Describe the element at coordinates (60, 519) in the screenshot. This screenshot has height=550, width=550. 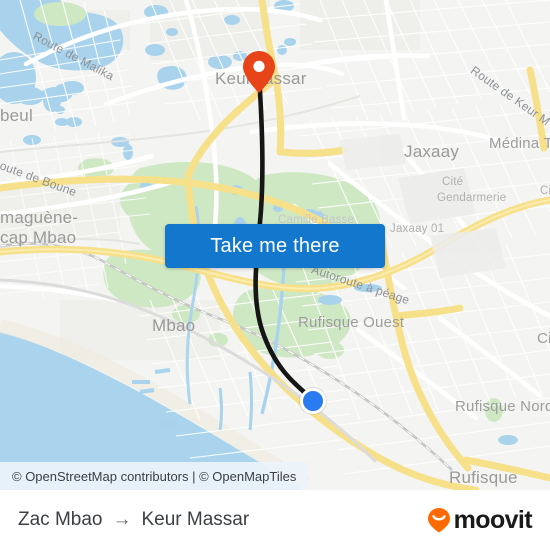
I see `trip-origin-label: Zac Mbao` at that location.